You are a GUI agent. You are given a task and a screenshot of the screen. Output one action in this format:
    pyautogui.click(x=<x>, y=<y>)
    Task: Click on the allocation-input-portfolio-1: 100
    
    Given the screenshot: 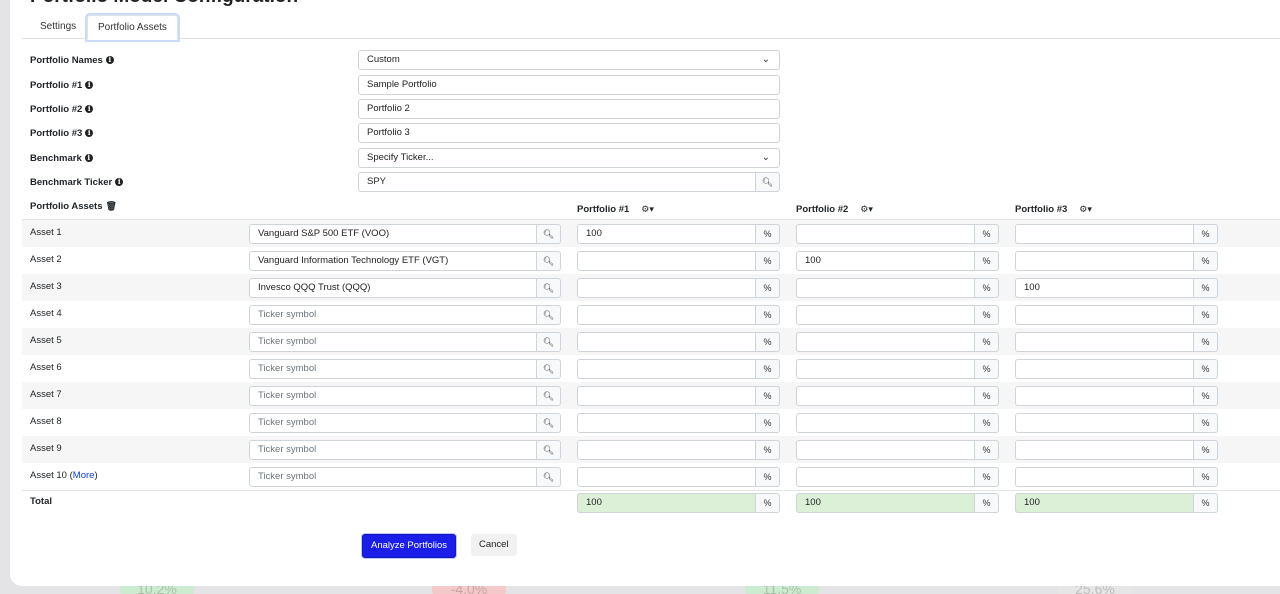 What is the action you would take?
    pyautogui.click(x=666, y=234)
    